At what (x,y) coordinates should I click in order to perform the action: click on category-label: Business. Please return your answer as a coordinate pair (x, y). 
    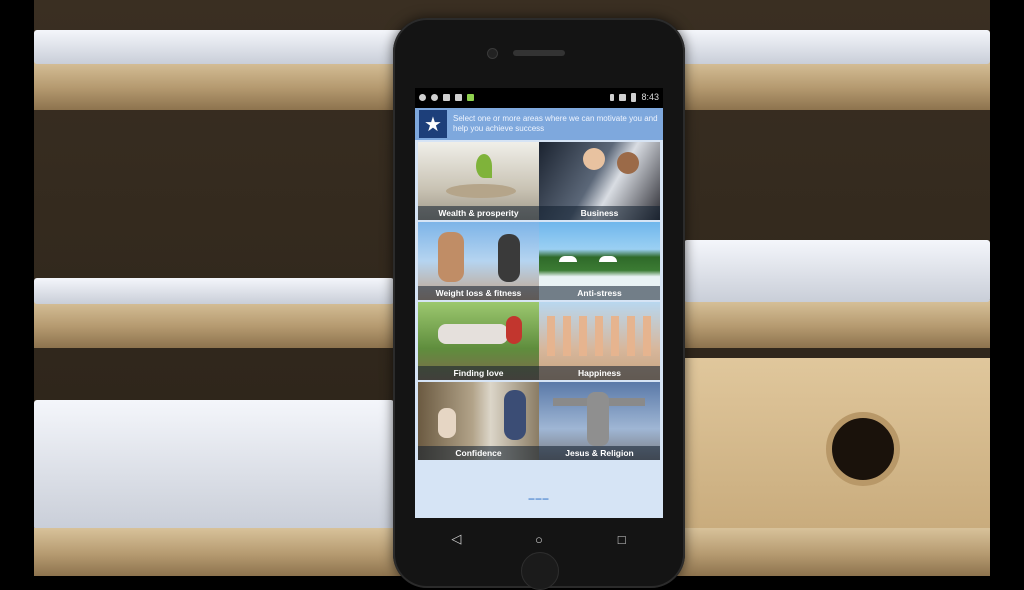
    Looking at the image, I should click on (599, 213).